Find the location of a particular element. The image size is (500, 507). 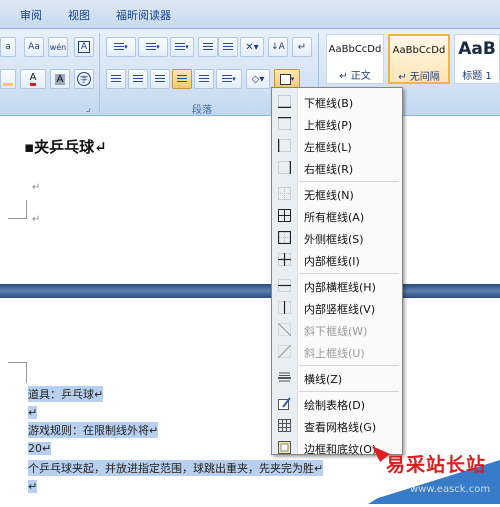

menu-item-no-border: 无框线(N) is located at coordinates (337, 194).